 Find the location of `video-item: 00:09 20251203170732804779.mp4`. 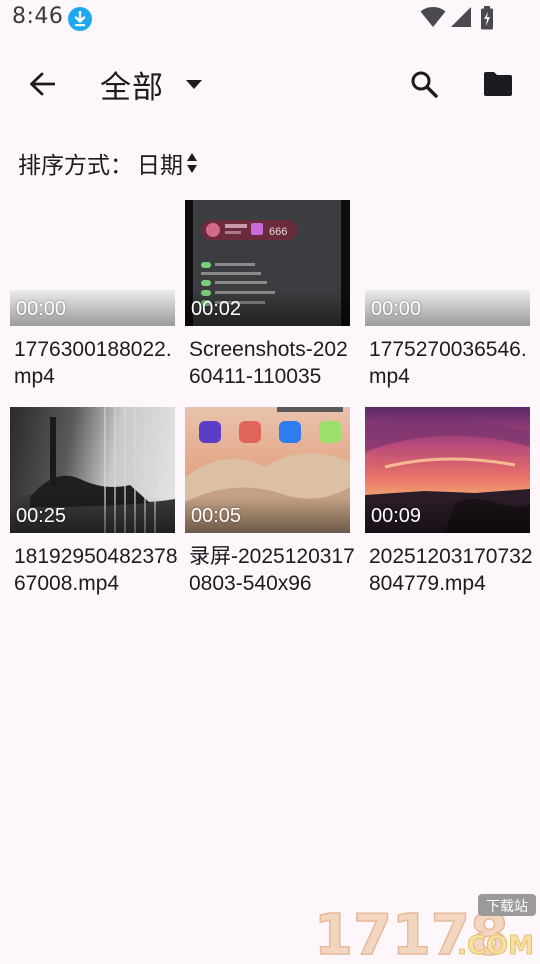

video-item: 00:09 20251203170732804779.mp4 is located at coordinates (449, 502).